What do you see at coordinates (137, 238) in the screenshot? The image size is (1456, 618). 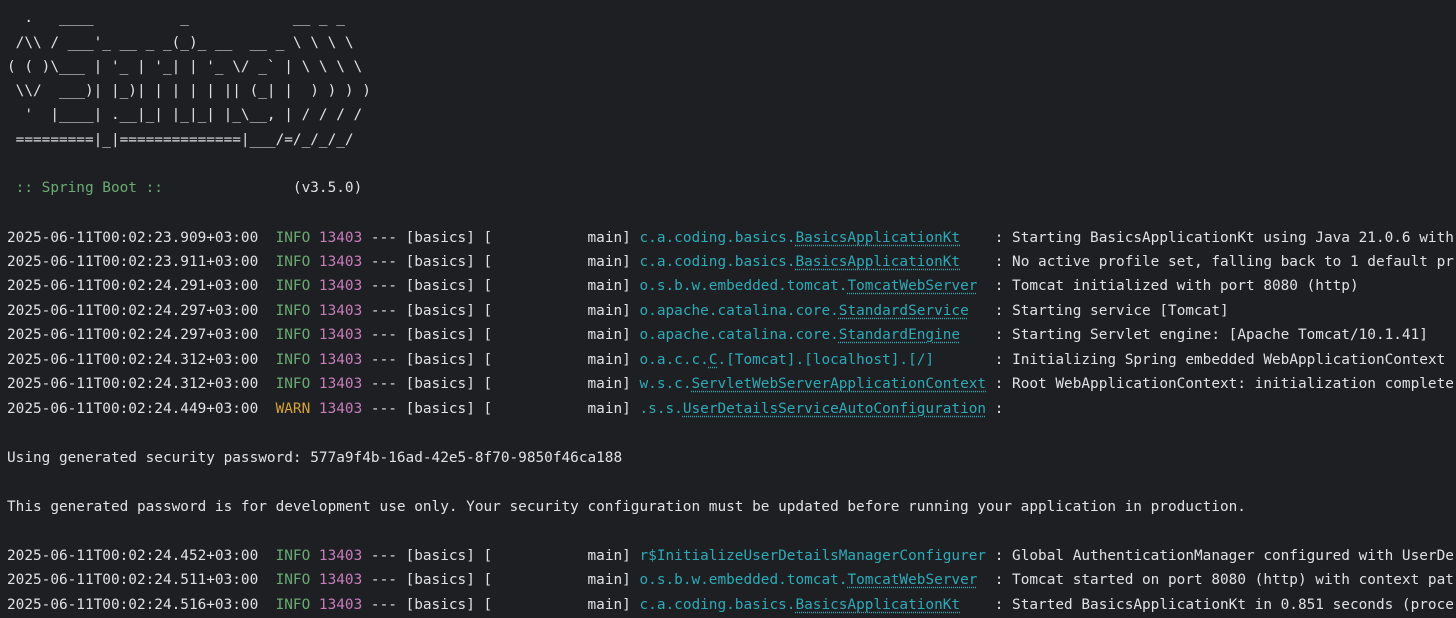 I see `log-timestamp: 2025-06-11T00:02:23.909+03:00` at bounding box center [137, 238].